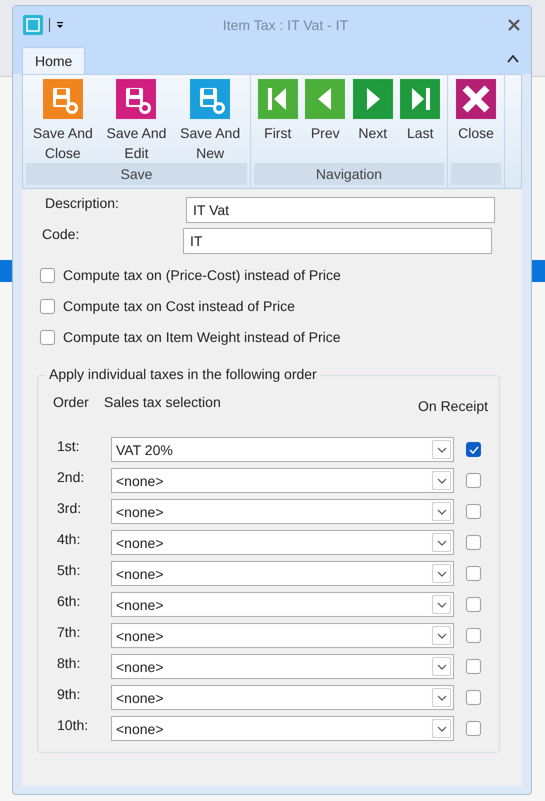 Image resolution: width=545 pixels, height=801 pixels. Describe the element at coordinates (136, 174) in the screenshot. I see `group-label: Save` at that location.